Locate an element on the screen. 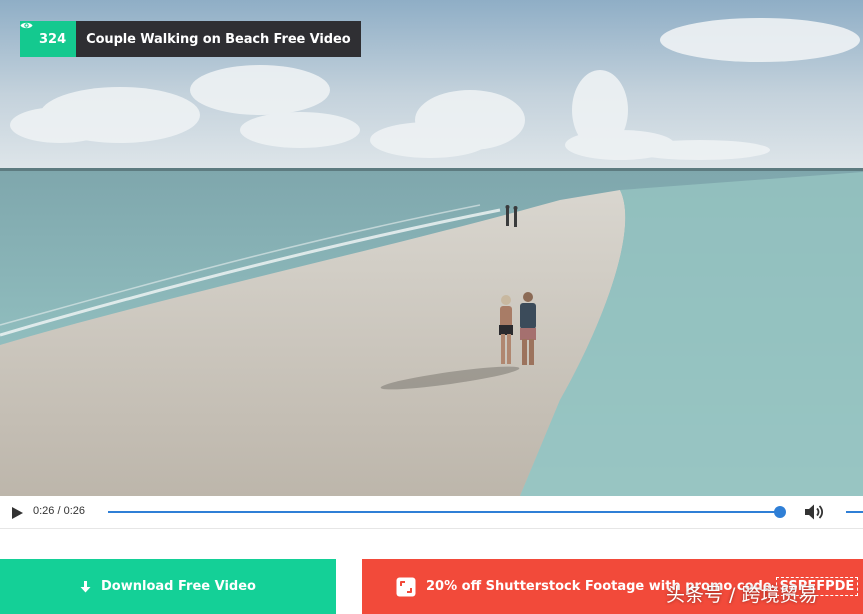 This screenshot has width=863, height=614. video-controls: 0:26 / 0:26 is located at coordinates (431, 512).